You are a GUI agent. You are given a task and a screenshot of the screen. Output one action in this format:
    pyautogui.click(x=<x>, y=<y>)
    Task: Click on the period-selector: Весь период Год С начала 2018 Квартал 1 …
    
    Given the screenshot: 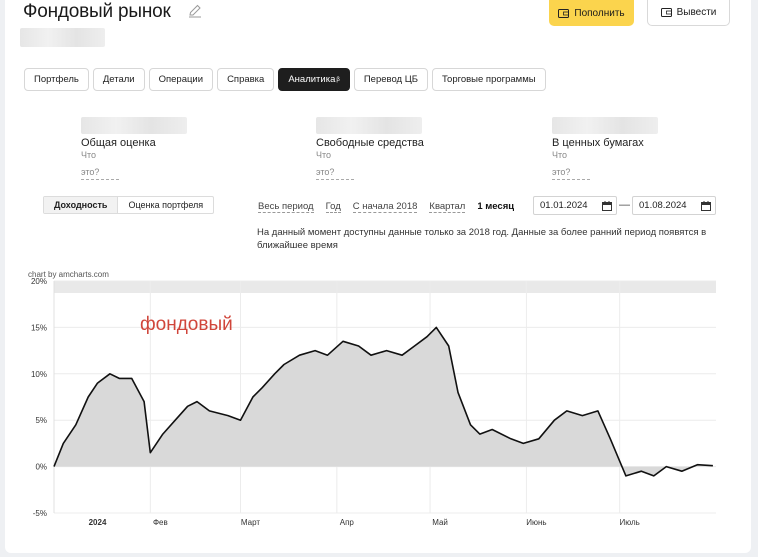 What is the action you would take?
    pyautogui.click(x=386, y=207)
    